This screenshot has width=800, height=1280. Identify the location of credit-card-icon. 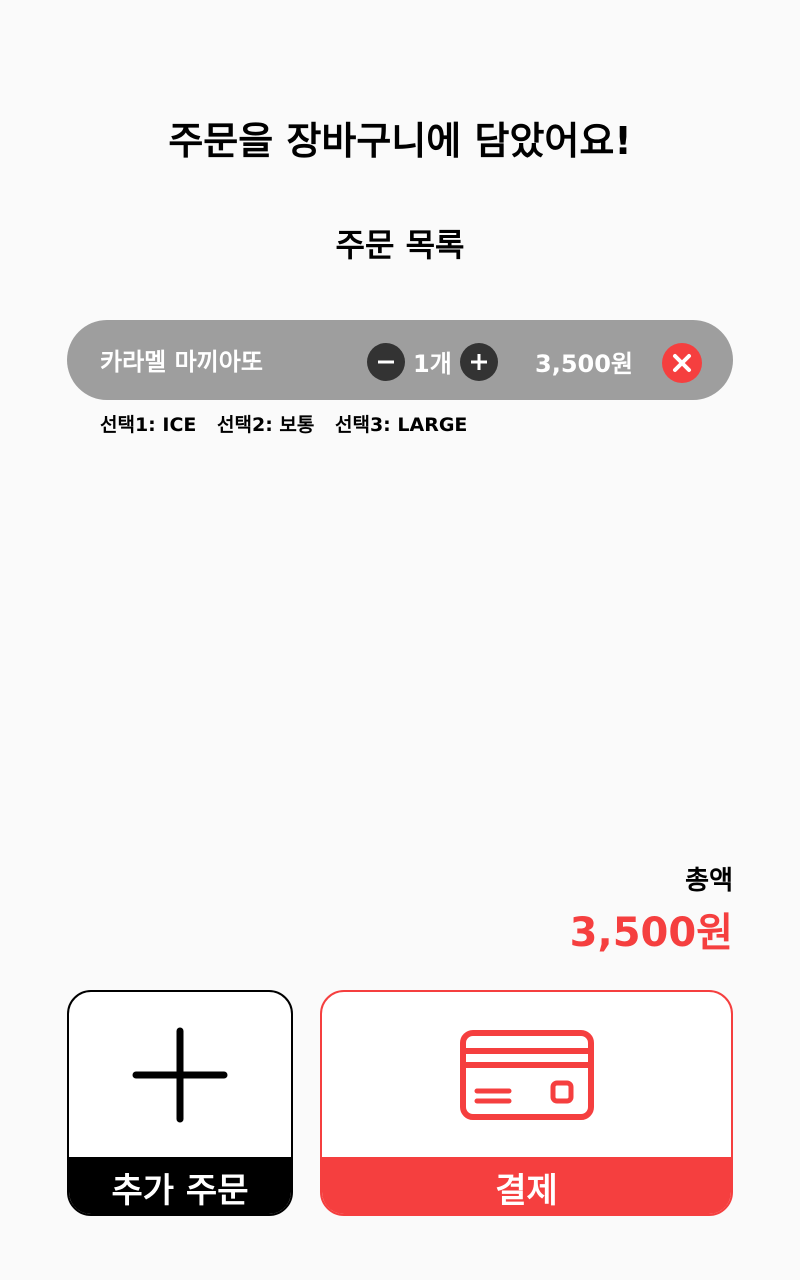
(526, 1074).